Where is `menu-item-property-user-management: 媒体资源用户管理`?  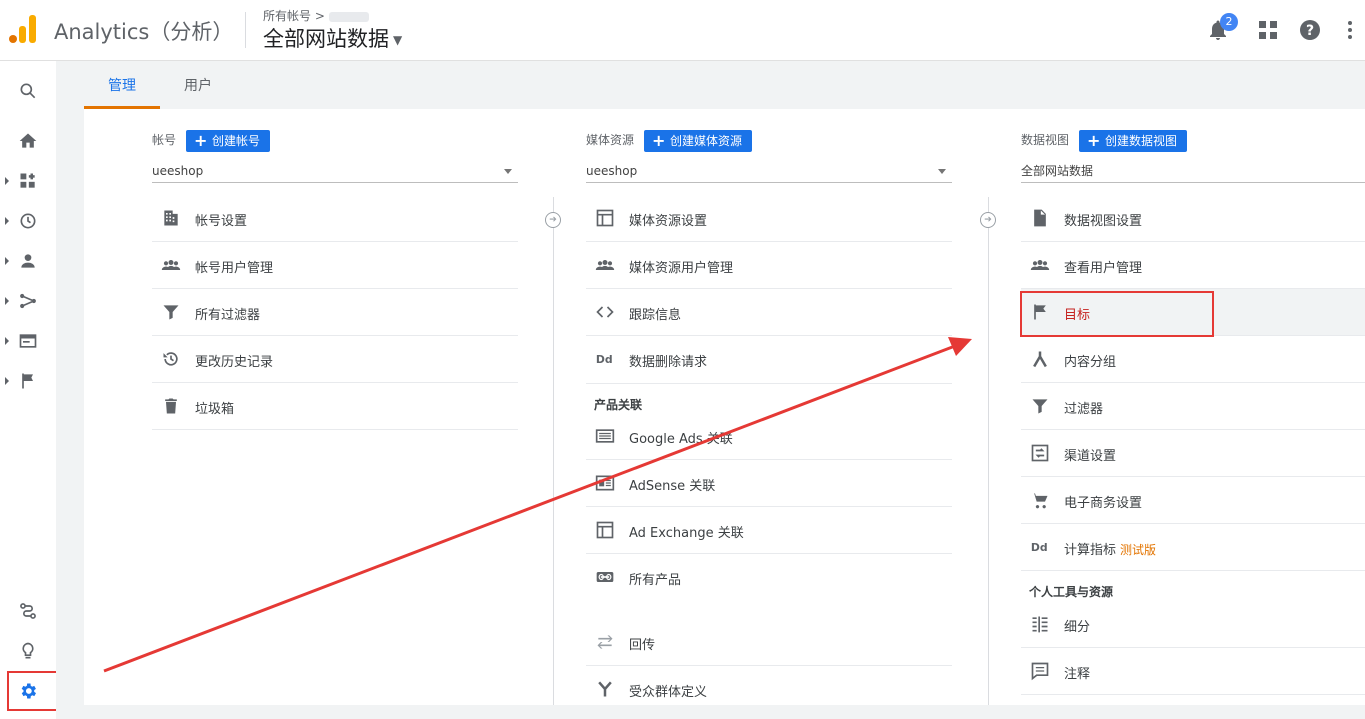
menu-item-property-user-management: 媒体资源用户管理 is located at coordinates (769, 265).